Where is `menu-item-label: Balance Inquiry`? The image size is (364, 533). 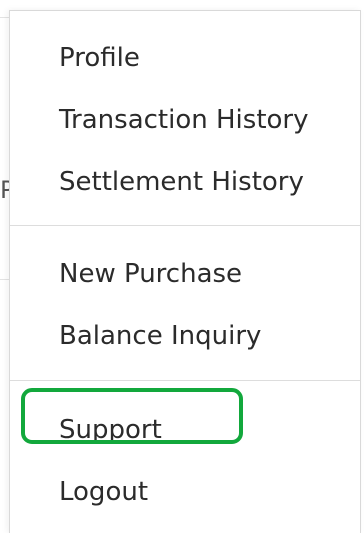
menu-item-label: Balance Inquiry is located at coordinates (160, 336).